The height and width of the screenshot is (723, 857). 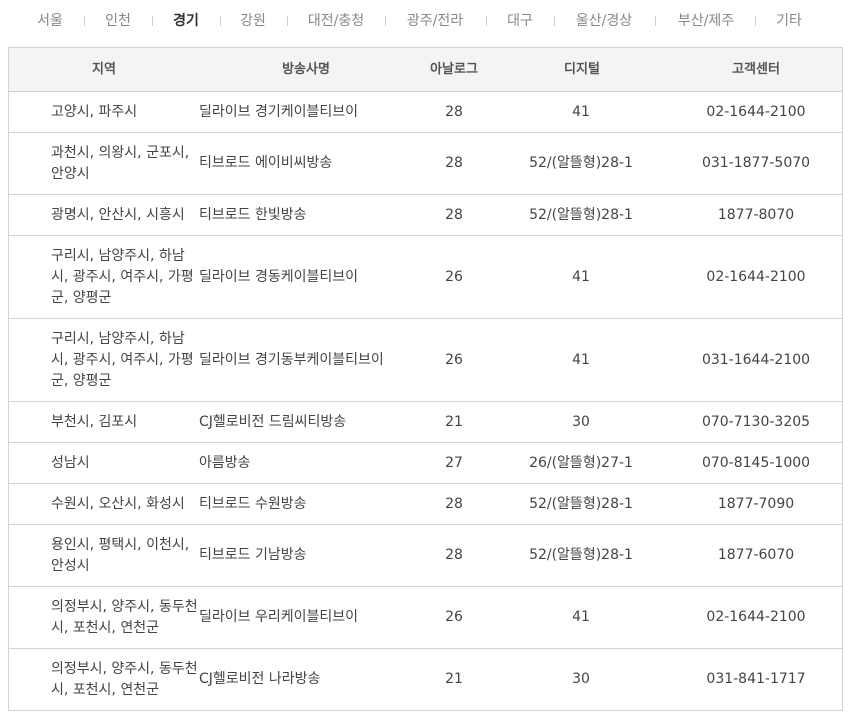 I want to click on broadcaster-cell: 딜라이브 경기동부케이블티브이, so click(x=291, y=359).